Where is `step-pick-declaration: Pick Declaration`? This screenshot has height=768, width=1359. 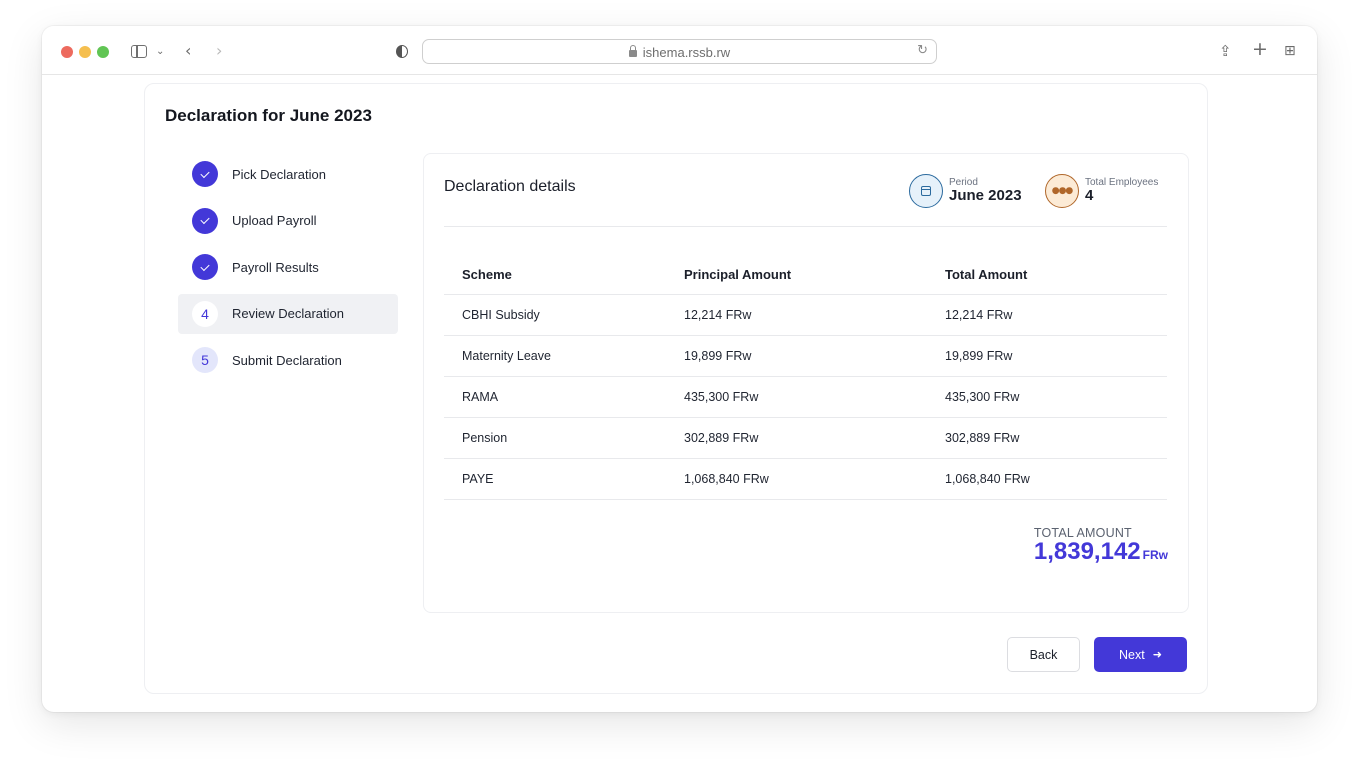 step-pick-declaration: Pick Declaration is located at coordinates (288, 174).